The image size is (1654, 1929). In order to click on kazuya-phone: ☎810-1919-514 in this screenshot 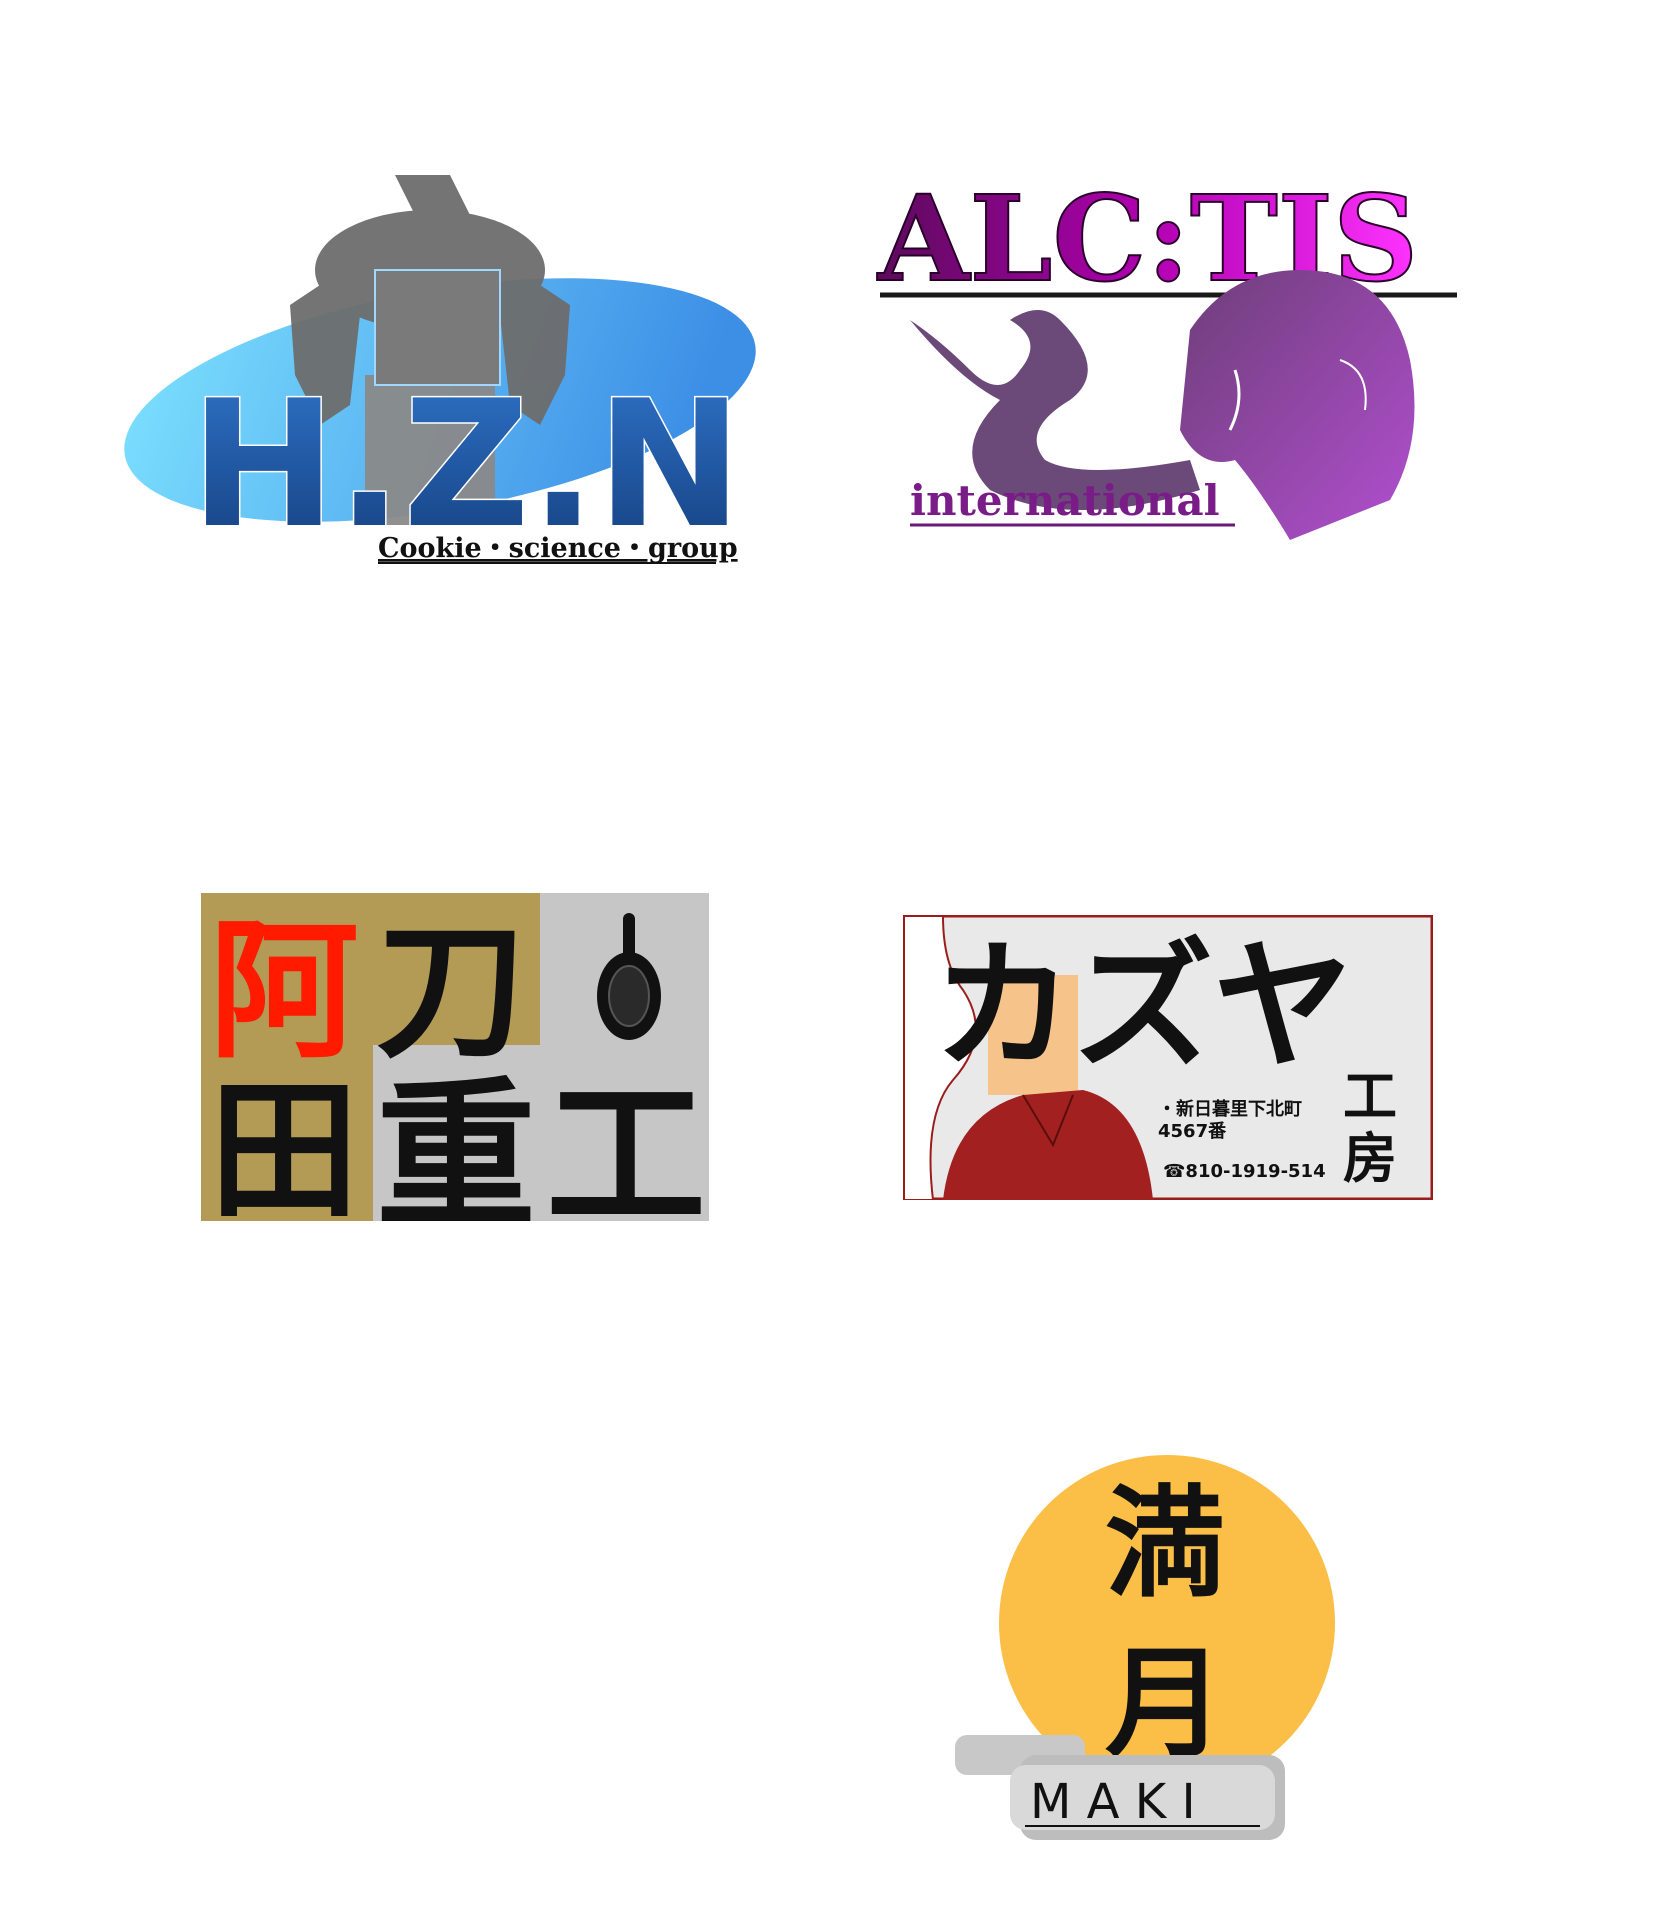, I will do `click(1244, 1171)`.